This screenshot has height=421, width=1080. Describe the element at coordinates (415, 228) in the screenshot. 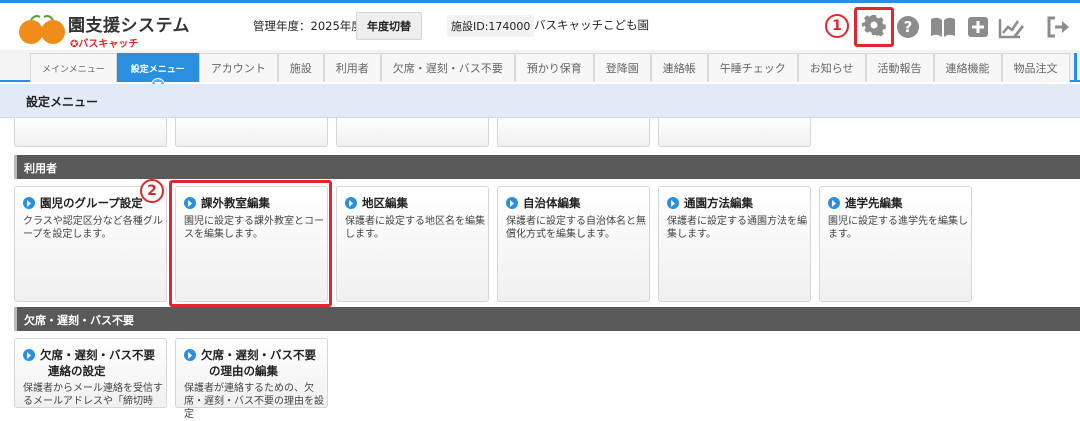

I see `card-description: 保護者に設定する地区名を編集します。` at that location.